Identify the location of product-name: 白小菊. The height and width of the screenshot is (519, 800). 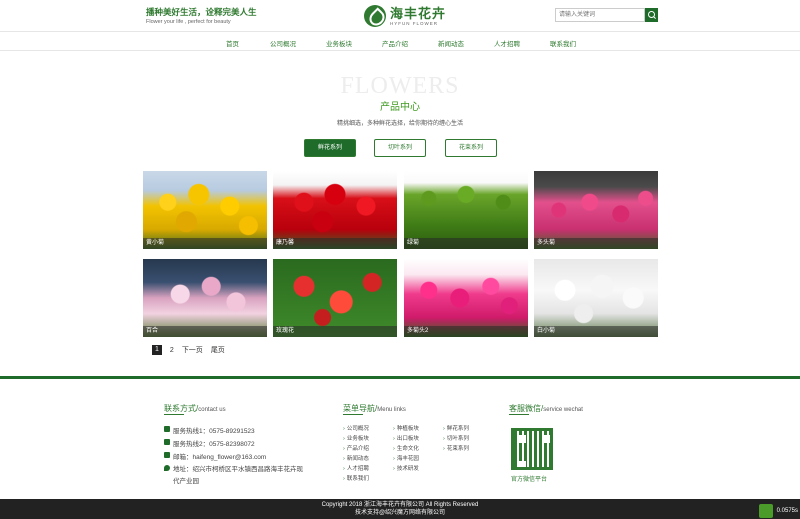
(596, 331).